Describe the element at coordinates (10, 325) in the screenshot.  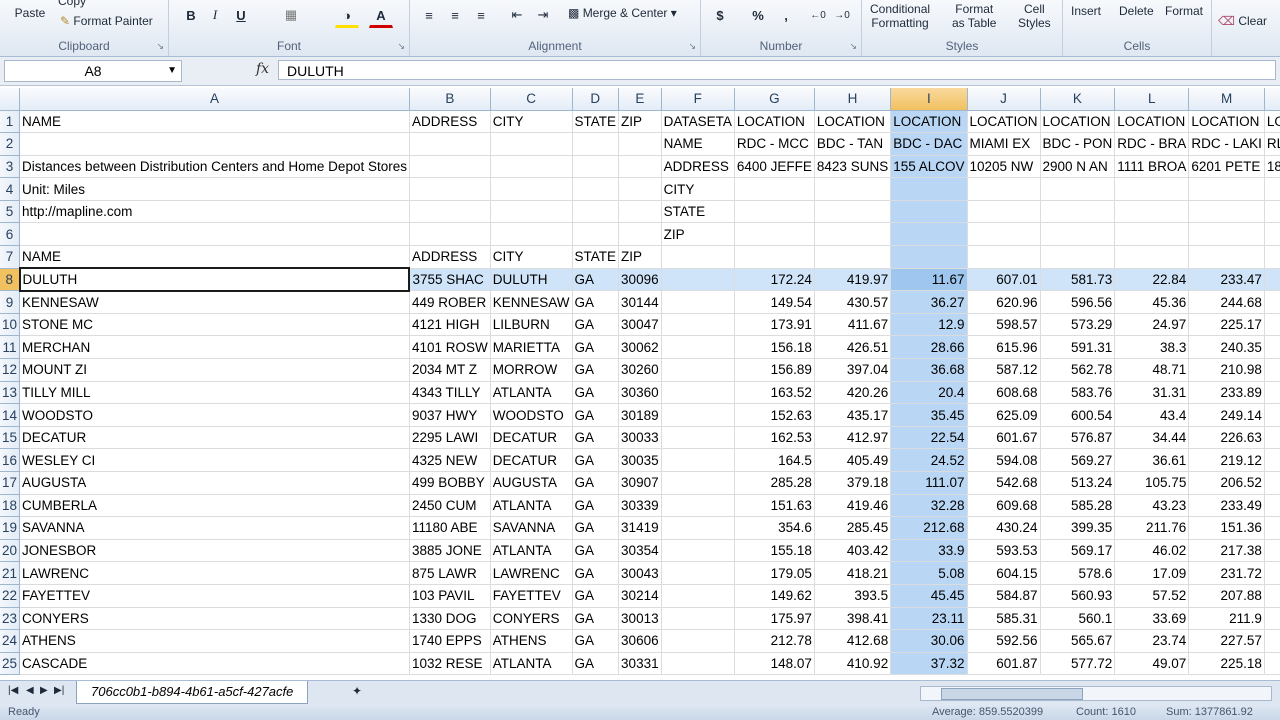
I see `row-header: 10` at that location.